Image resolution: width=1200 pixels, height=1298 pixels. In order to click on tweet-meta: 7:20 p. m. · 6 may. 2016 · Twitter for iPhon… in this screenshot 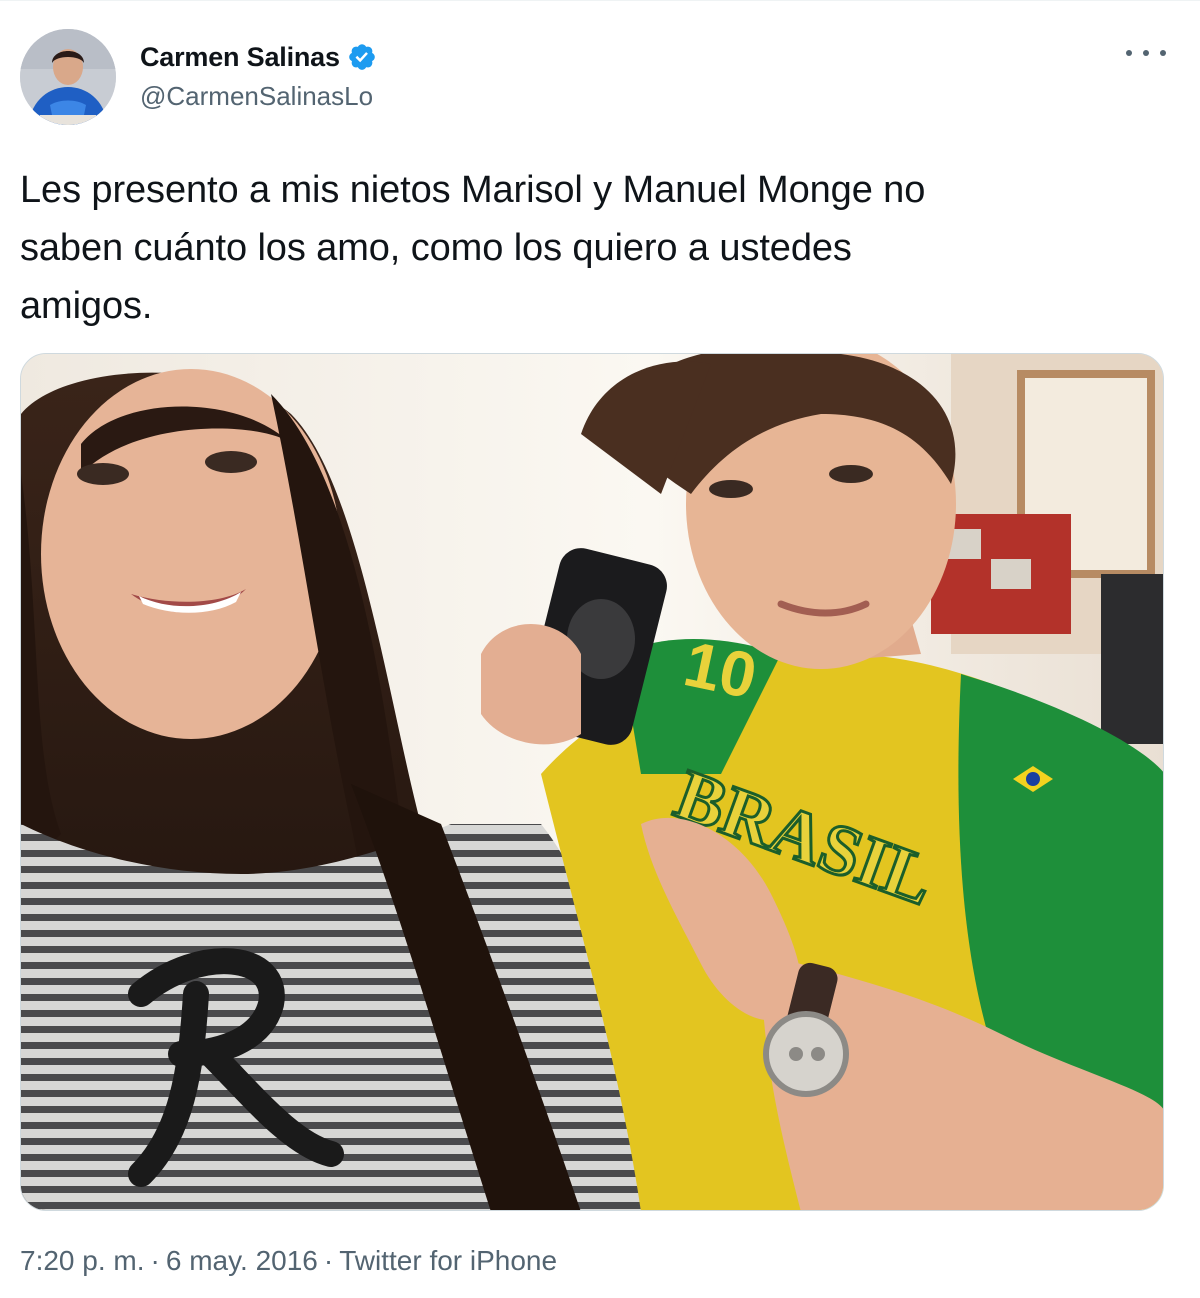, I will do `click(288, 1261)`.